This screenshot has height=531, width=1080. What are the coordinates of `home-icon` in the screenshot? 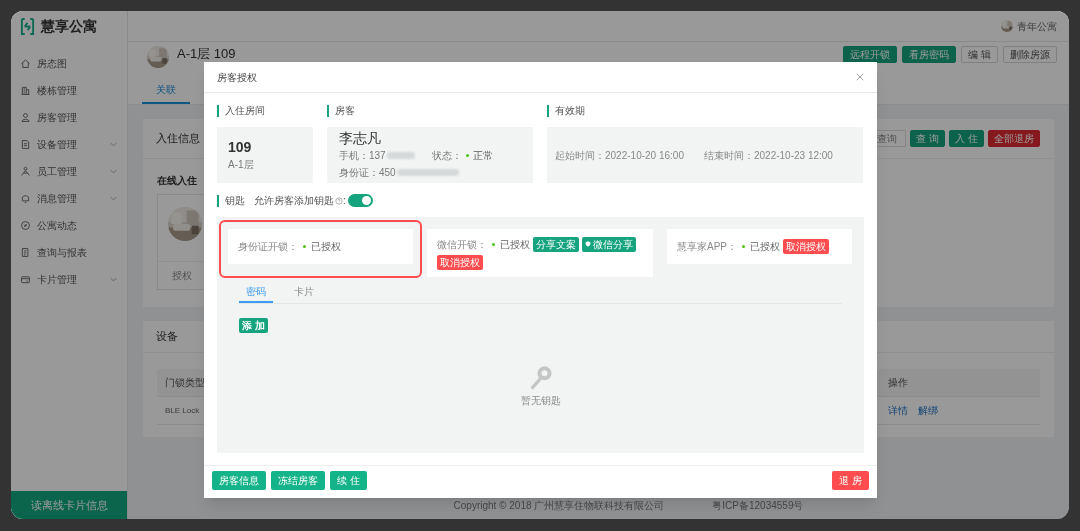 It's located at (25, 63).